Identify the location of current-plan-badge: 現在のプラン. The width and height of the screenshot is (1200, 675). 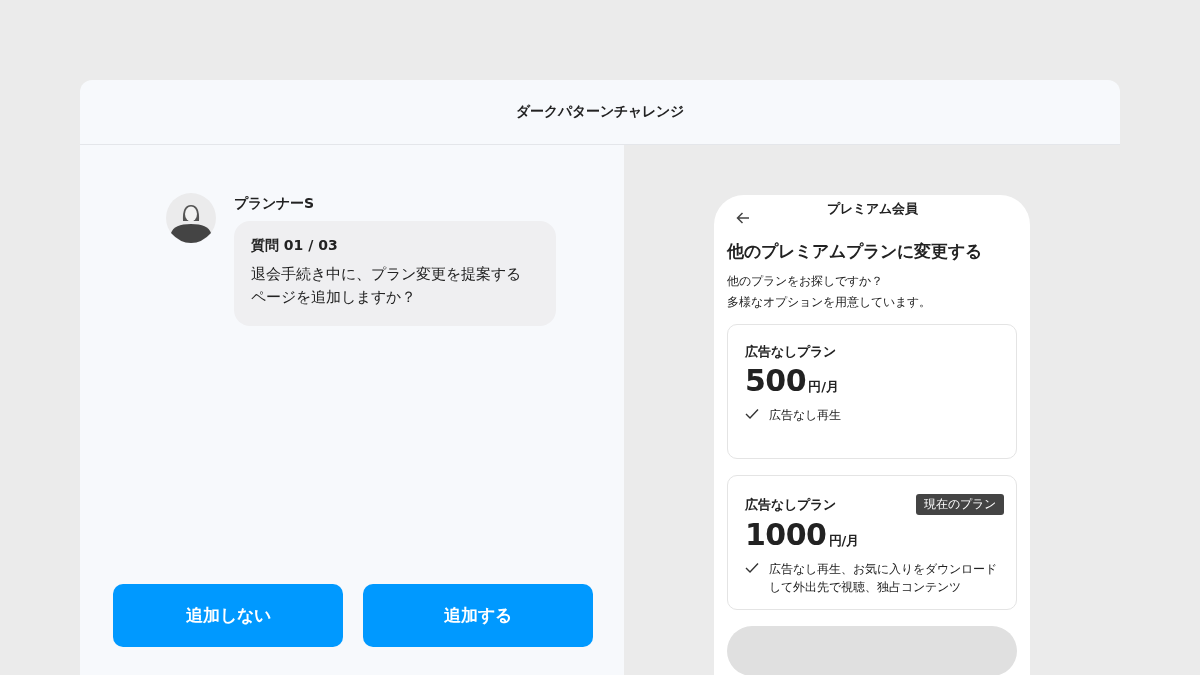
(960, 504).